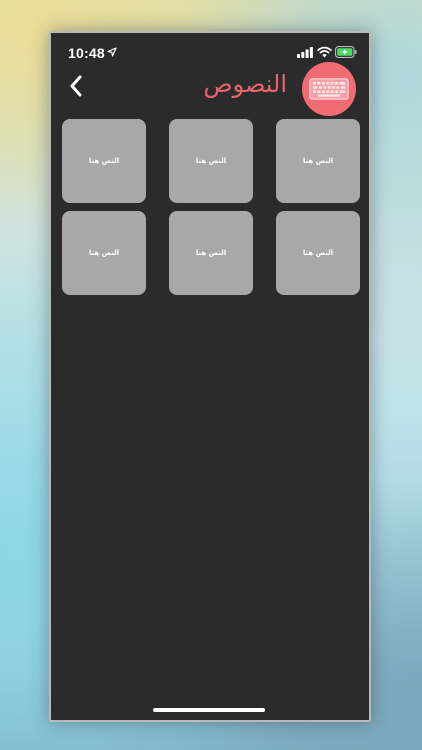 The width and height of the screenshot is (422, 750). I want to click on chevron-left-icon, so click(76, 86).